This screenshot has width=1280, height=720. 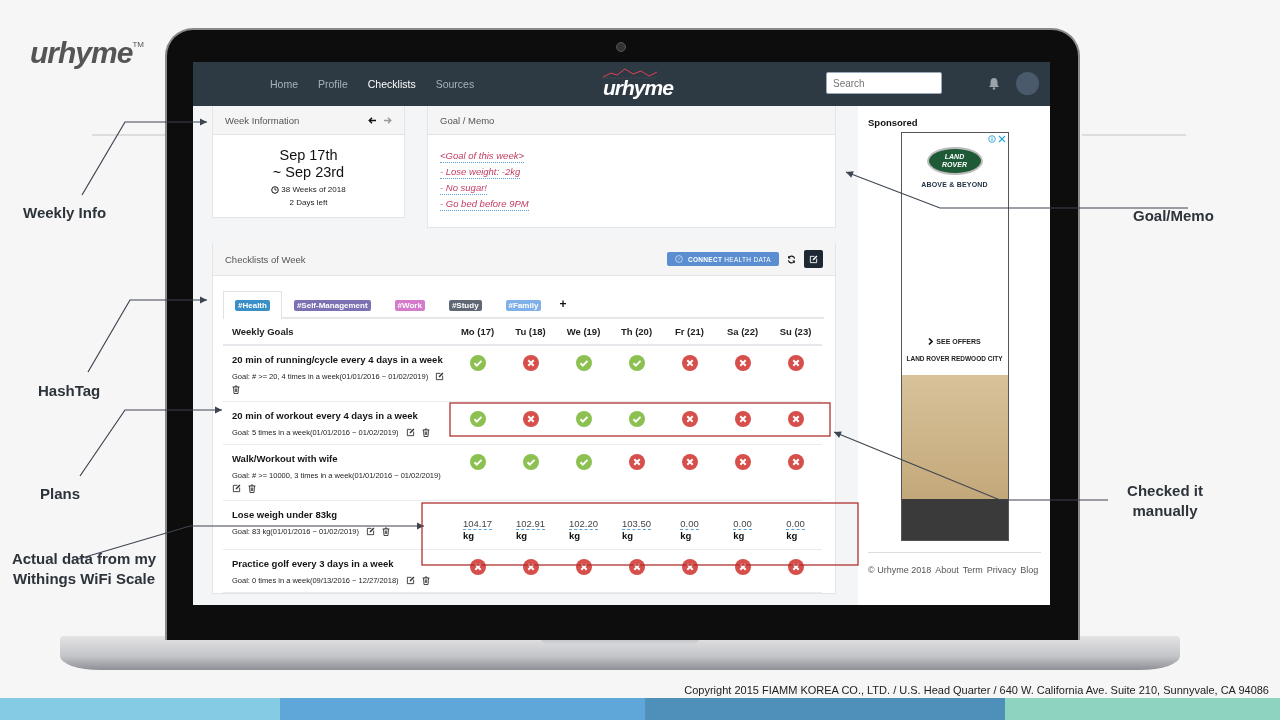 I want to click on column-header: Sa (22), so click(x=742, y=331).